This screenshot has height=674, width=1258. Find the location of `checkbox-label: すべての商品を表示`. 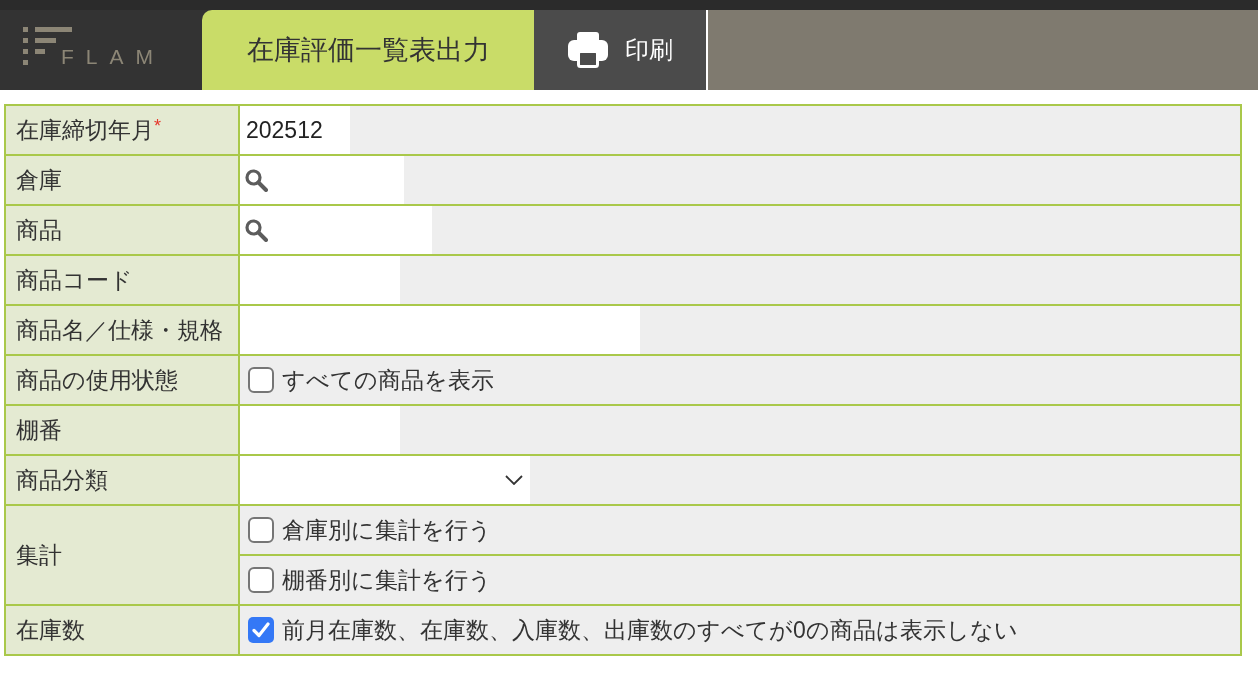

checkbox-label: すべての商品を表示 is located at coordinates (388, 380).